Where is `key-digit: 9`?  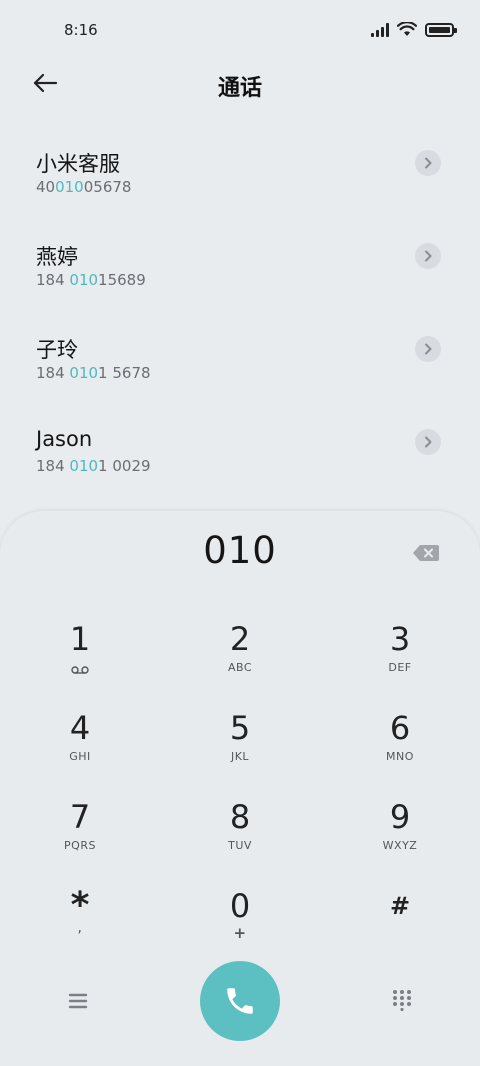 key-digit: 9 is located at coordinates (400, 817).